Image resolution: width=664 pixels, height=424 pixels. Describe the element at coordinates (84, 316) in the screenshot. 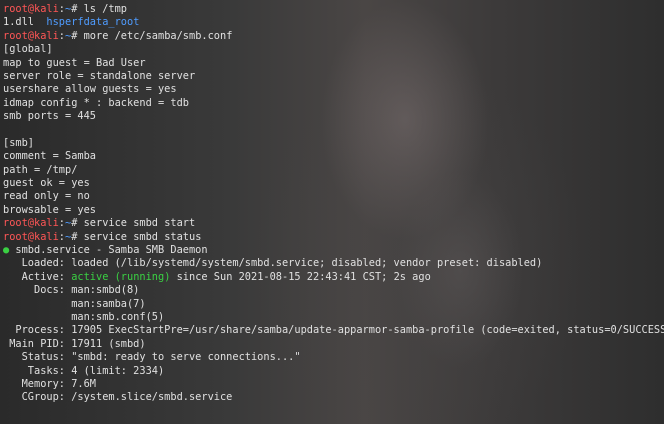

I see `output-text: man:smb.conf(5)` at that location.